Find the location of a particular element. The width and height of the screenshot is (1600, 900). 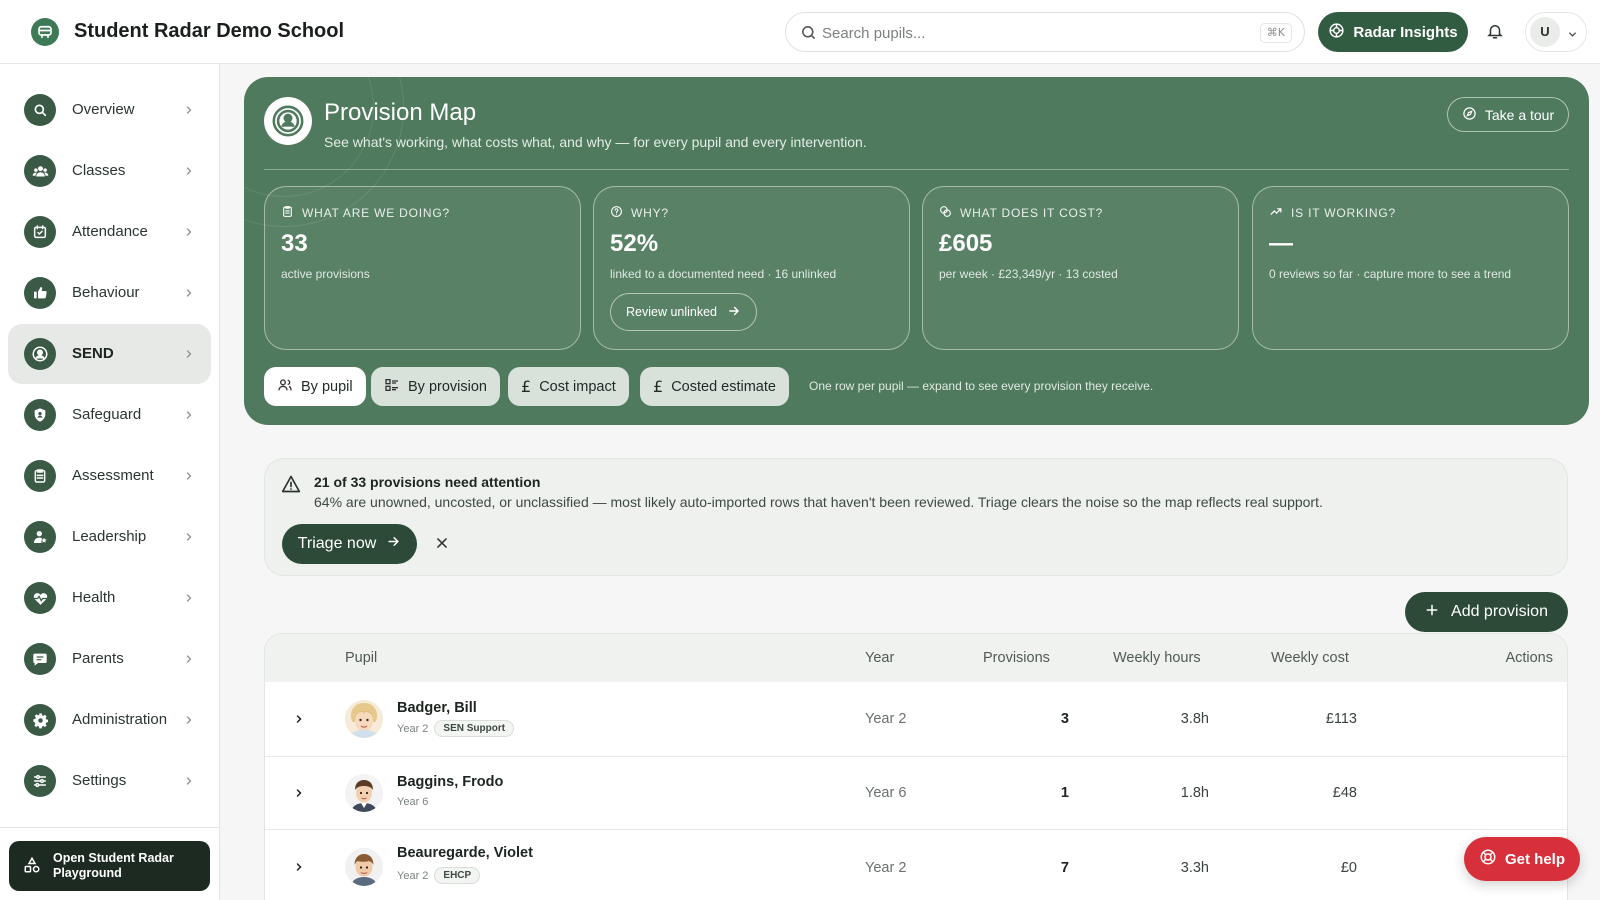

plus-icon is located at coordinates (1432, 612).